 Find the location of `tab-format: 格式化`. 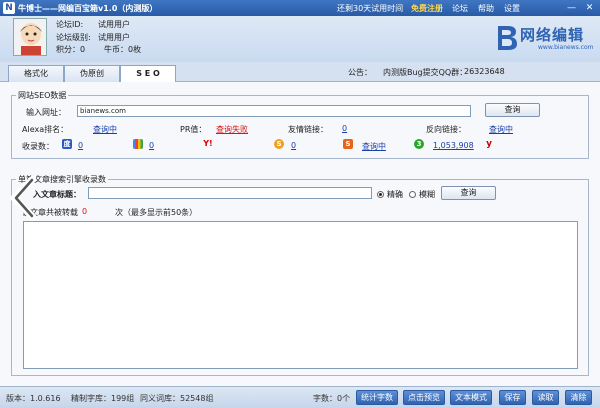

tab-format: 格式化 is located at coordinates (36, 73).